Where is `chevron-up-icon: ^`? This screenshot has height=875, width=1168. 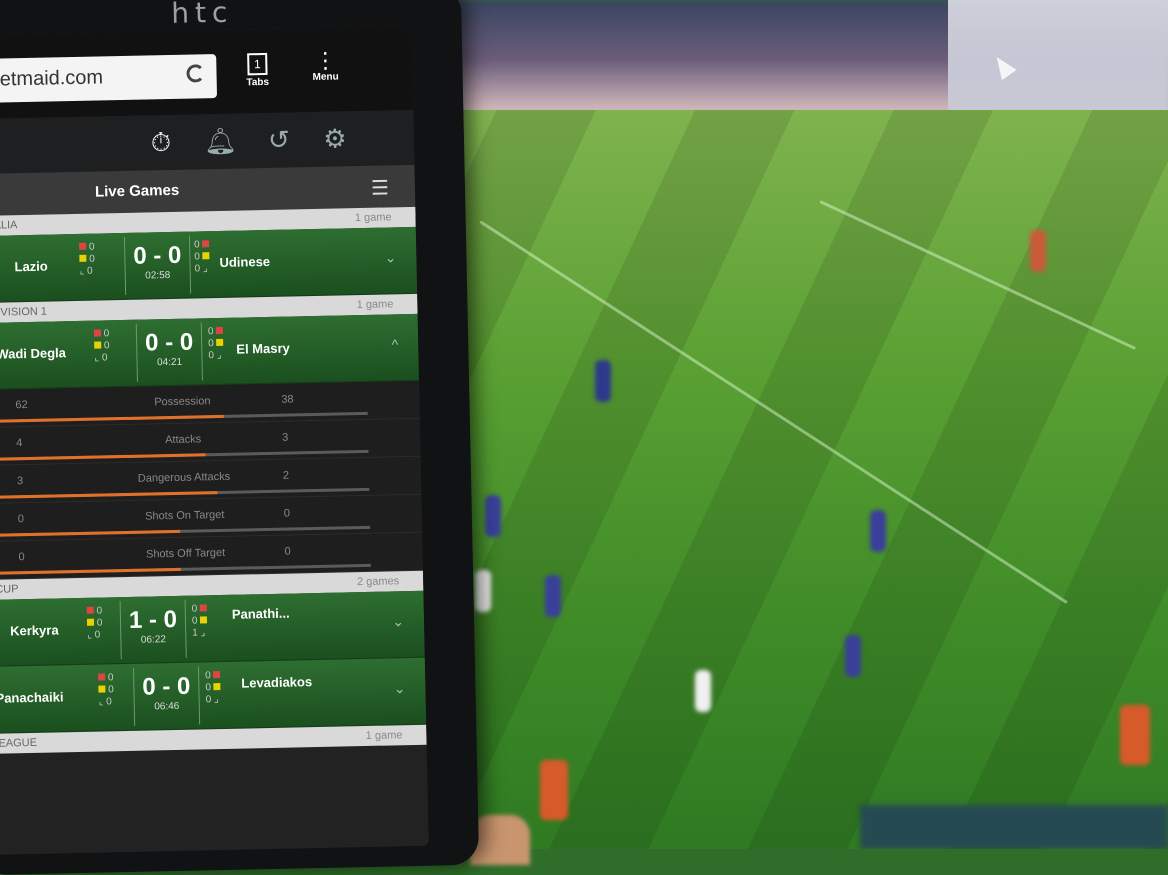 chevron-up-icon: ^ is located at coordinates (394, 344).